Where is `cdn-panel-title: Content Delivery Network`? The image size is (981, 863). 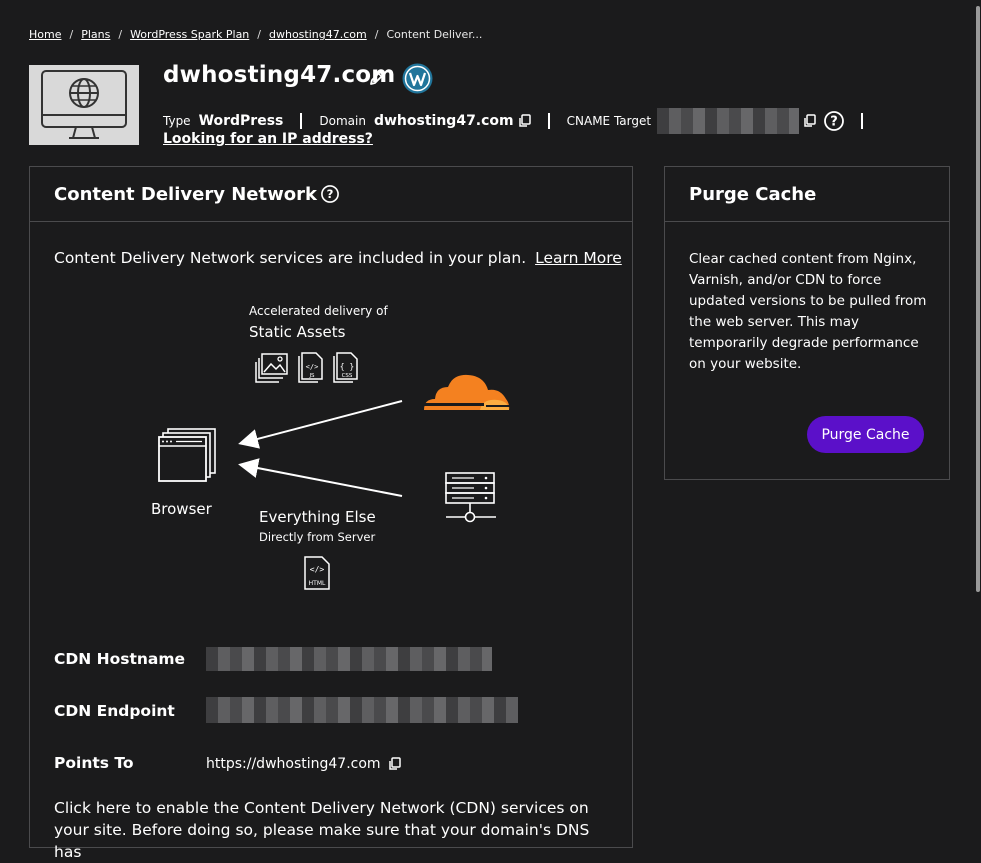
cdn-panel-title: Content Delivery Network is located at coordinates (185, 194).